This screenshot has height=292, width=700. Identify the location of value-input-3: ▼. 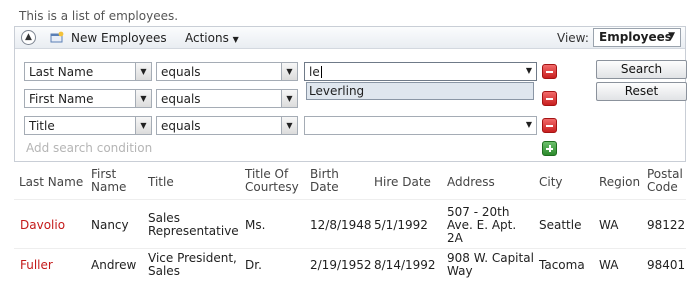
(420, 125).